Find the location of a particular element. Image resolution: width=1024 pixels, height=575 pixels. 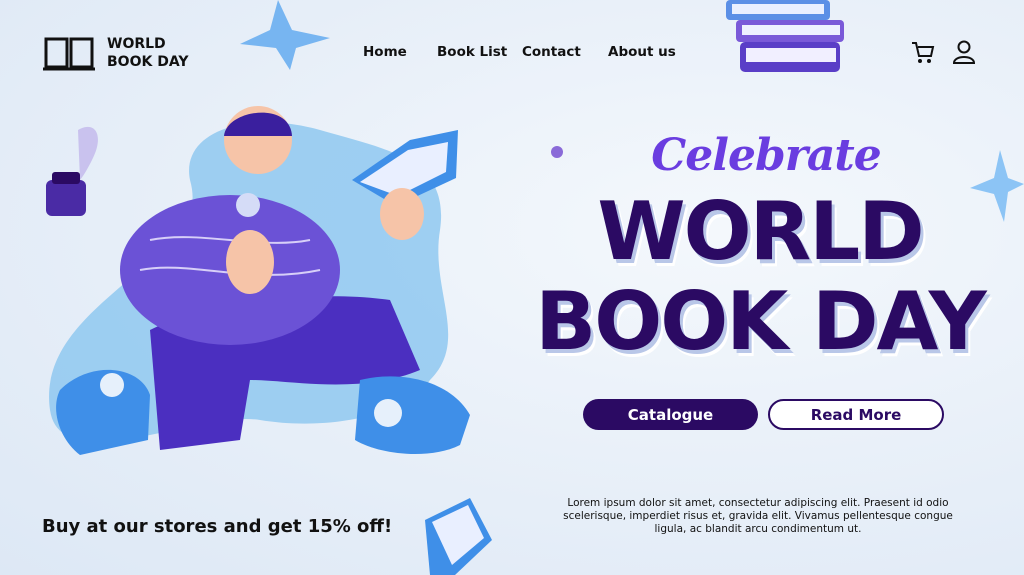

logo: WORLD BOOK DAY is located at coordinates (115, 53).